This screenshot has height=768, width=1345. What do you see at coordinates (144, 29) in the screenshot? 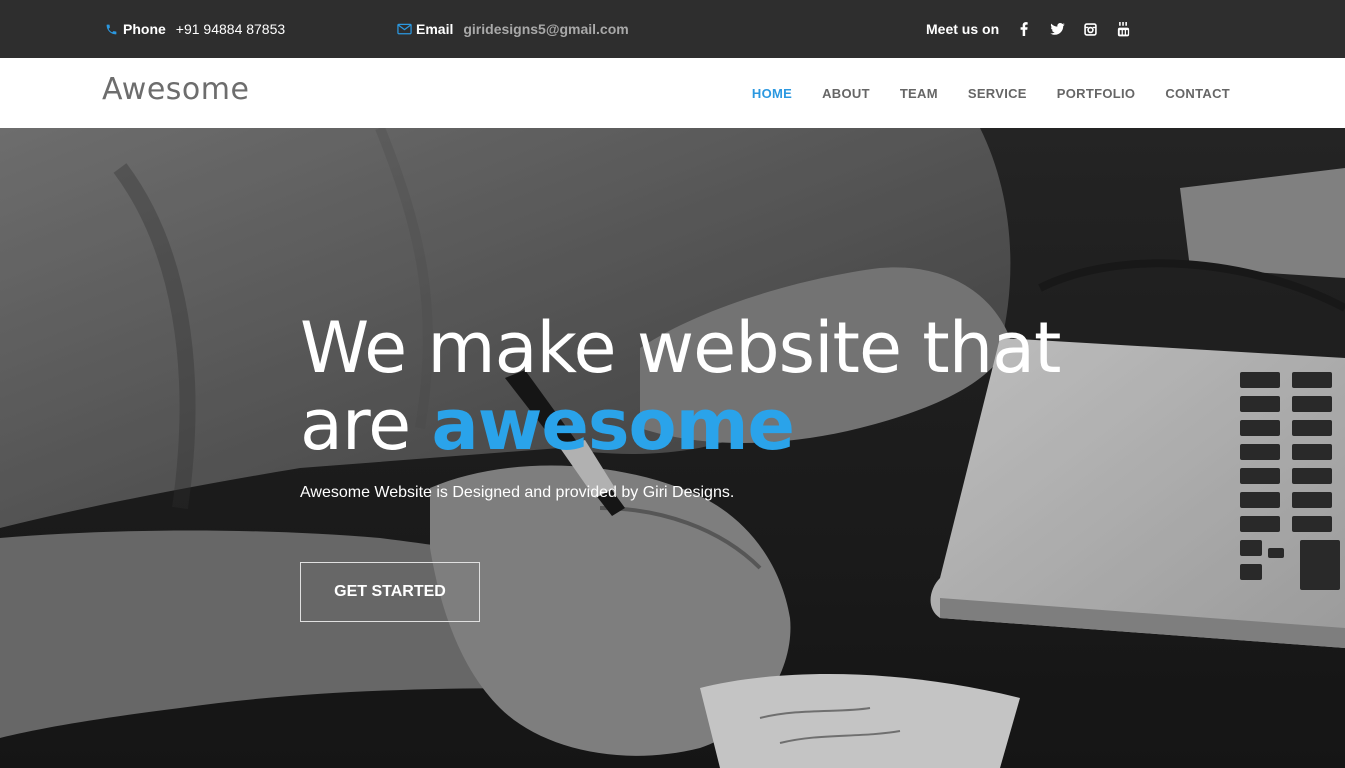
I see `phone-label: Phone` at bounding box center [144, 29].